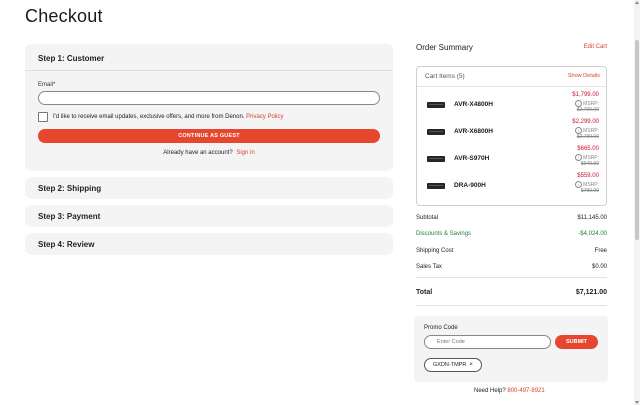 This screenshot has height=405, width=640. I want to click on cart-item: DRA-900H $559.00 i MSRP: $799.00, so click(511, 186).